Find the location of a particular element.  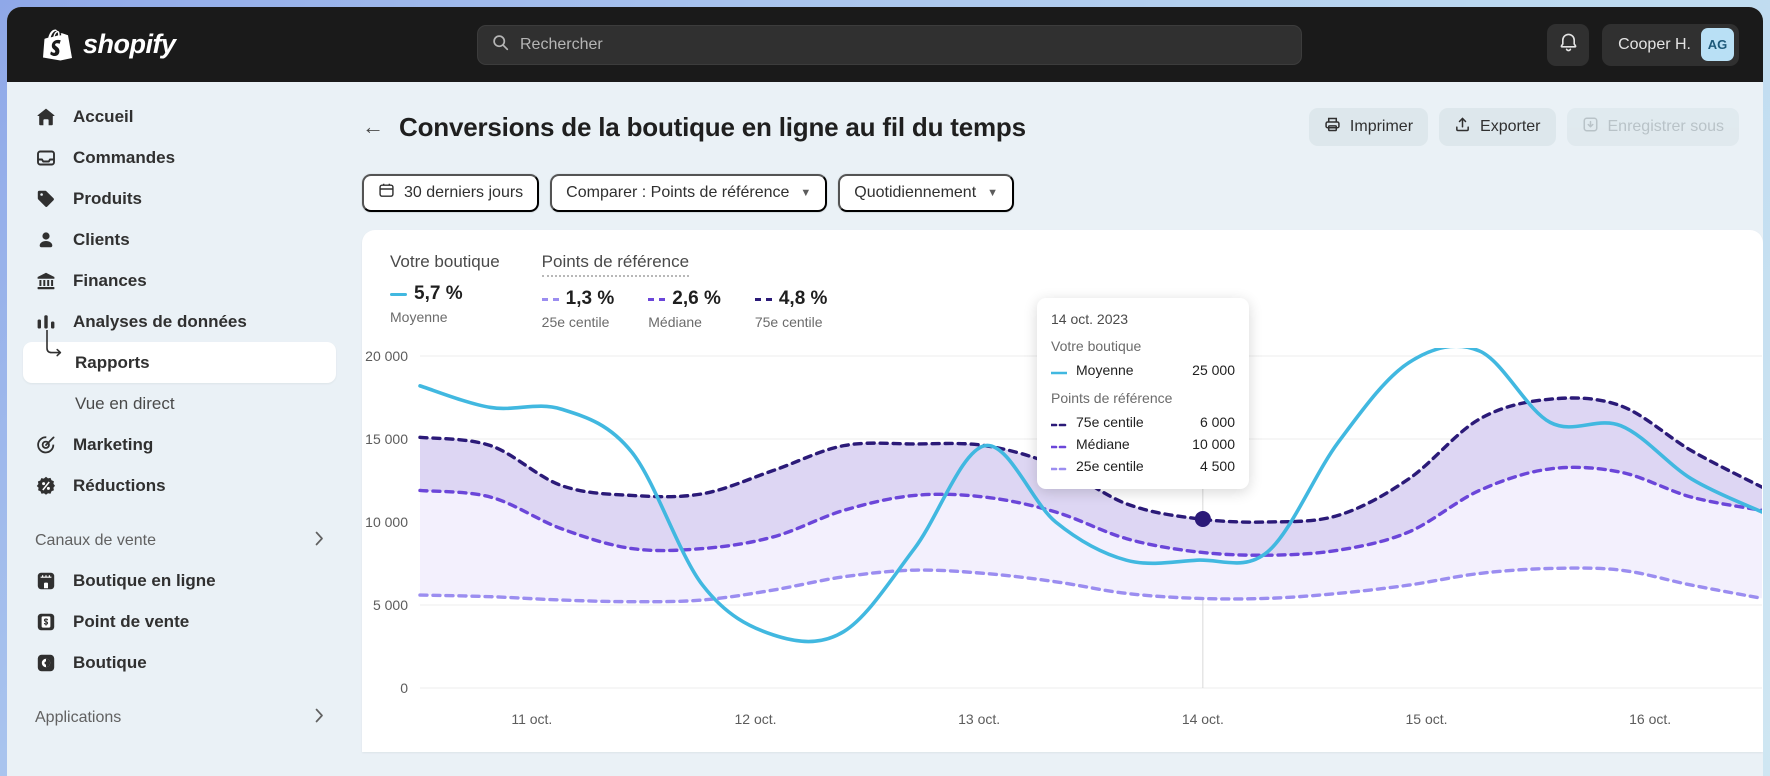

legend-item-25e-centile: 1,3 % 25e centile is located at coordinates (577, 309).